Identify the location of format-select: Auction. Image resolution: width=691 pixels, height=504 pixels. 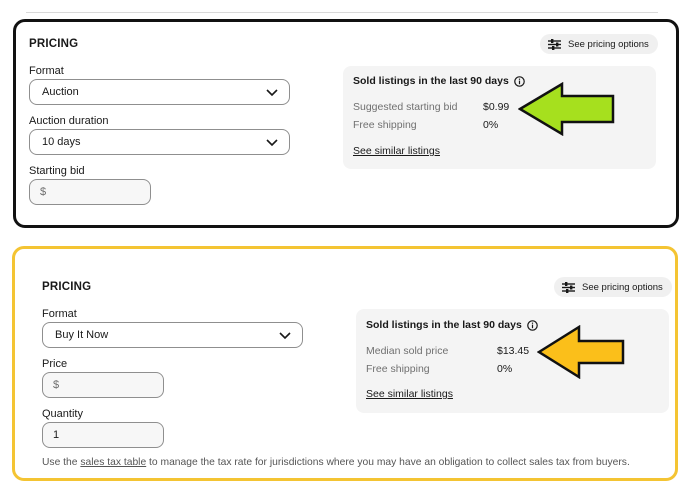
(159, 92).